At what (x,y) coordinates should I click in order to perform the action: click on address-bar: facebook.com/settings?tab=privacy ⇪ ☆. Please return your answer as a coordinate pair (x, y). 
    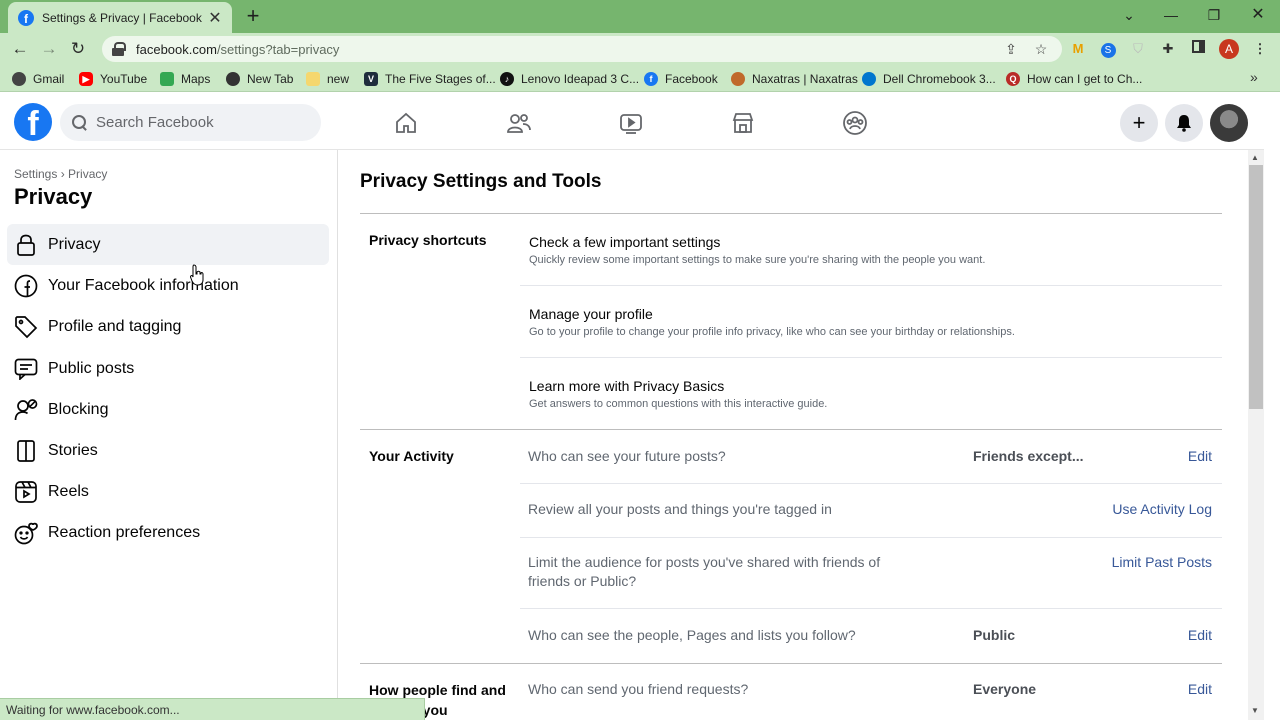
    Looking at the image, I should click on (582, 49).